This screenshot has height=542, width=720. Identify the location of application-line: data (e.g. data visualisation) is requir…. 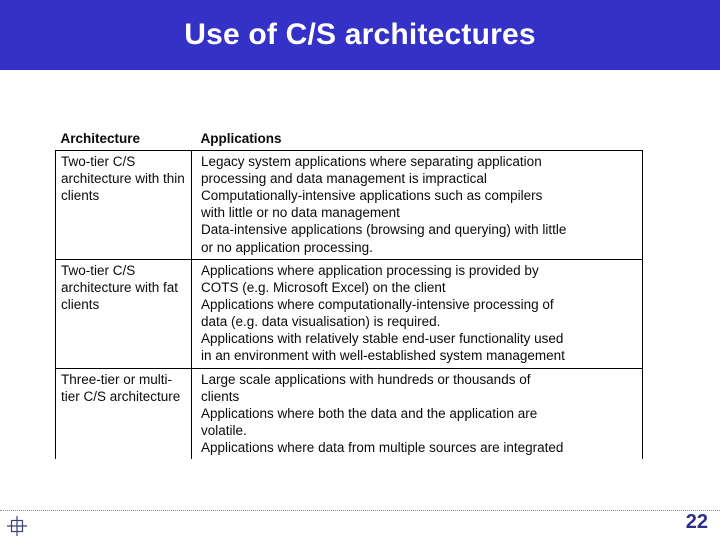
(321, 322).